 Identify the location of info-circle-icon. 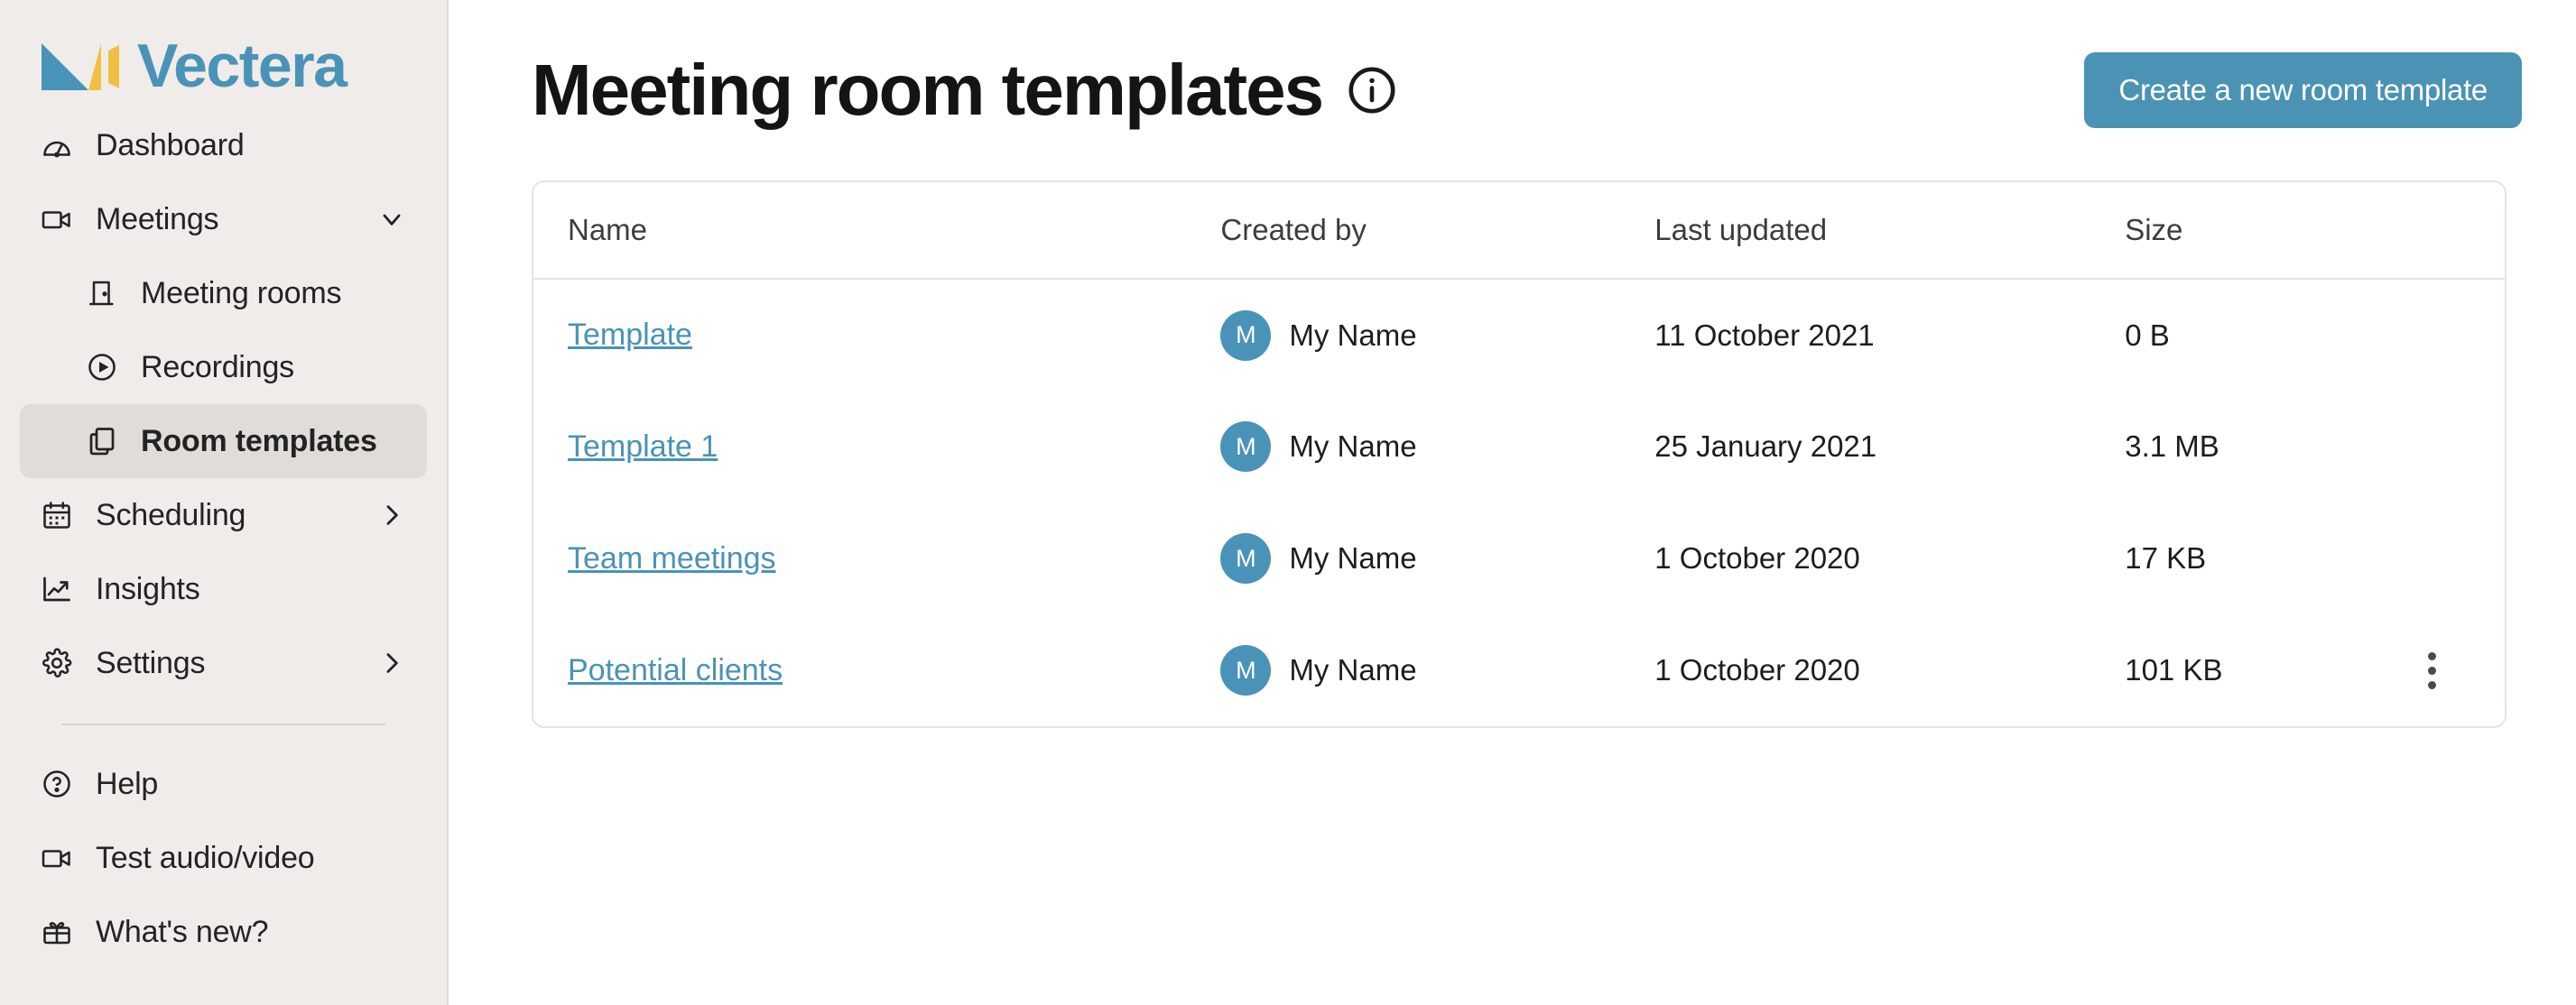
(1372, 90).